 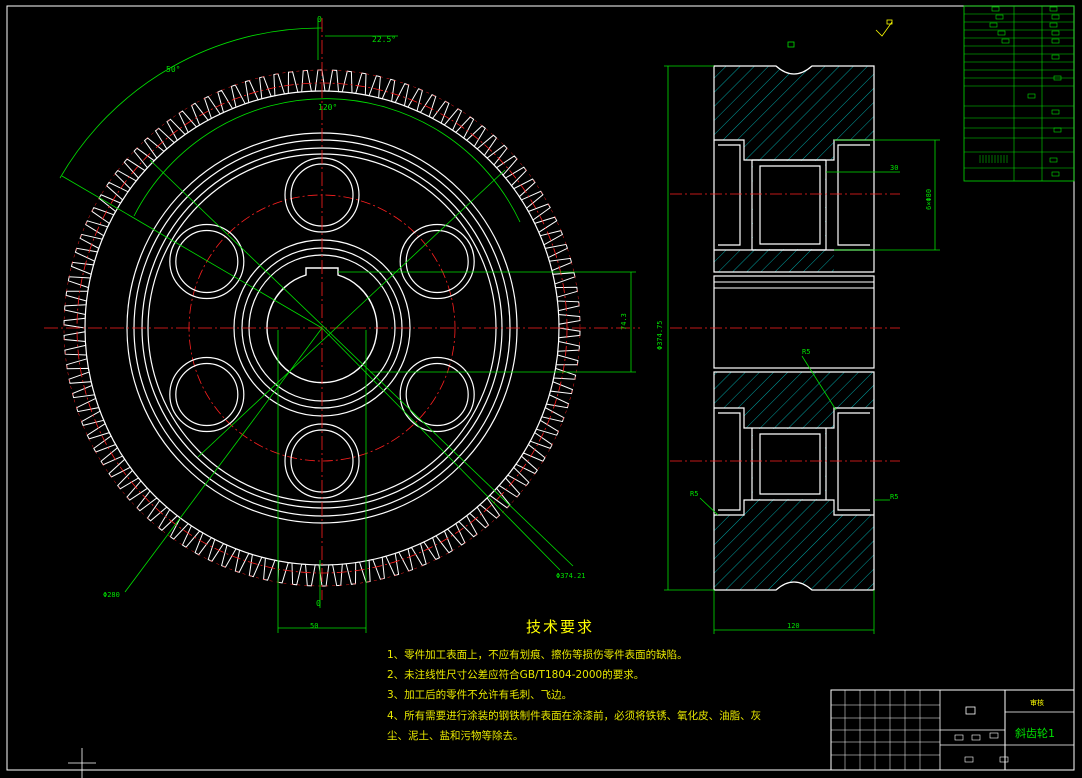 I want to click on dim-keyway-width: 50, so click(x=314, y=626).